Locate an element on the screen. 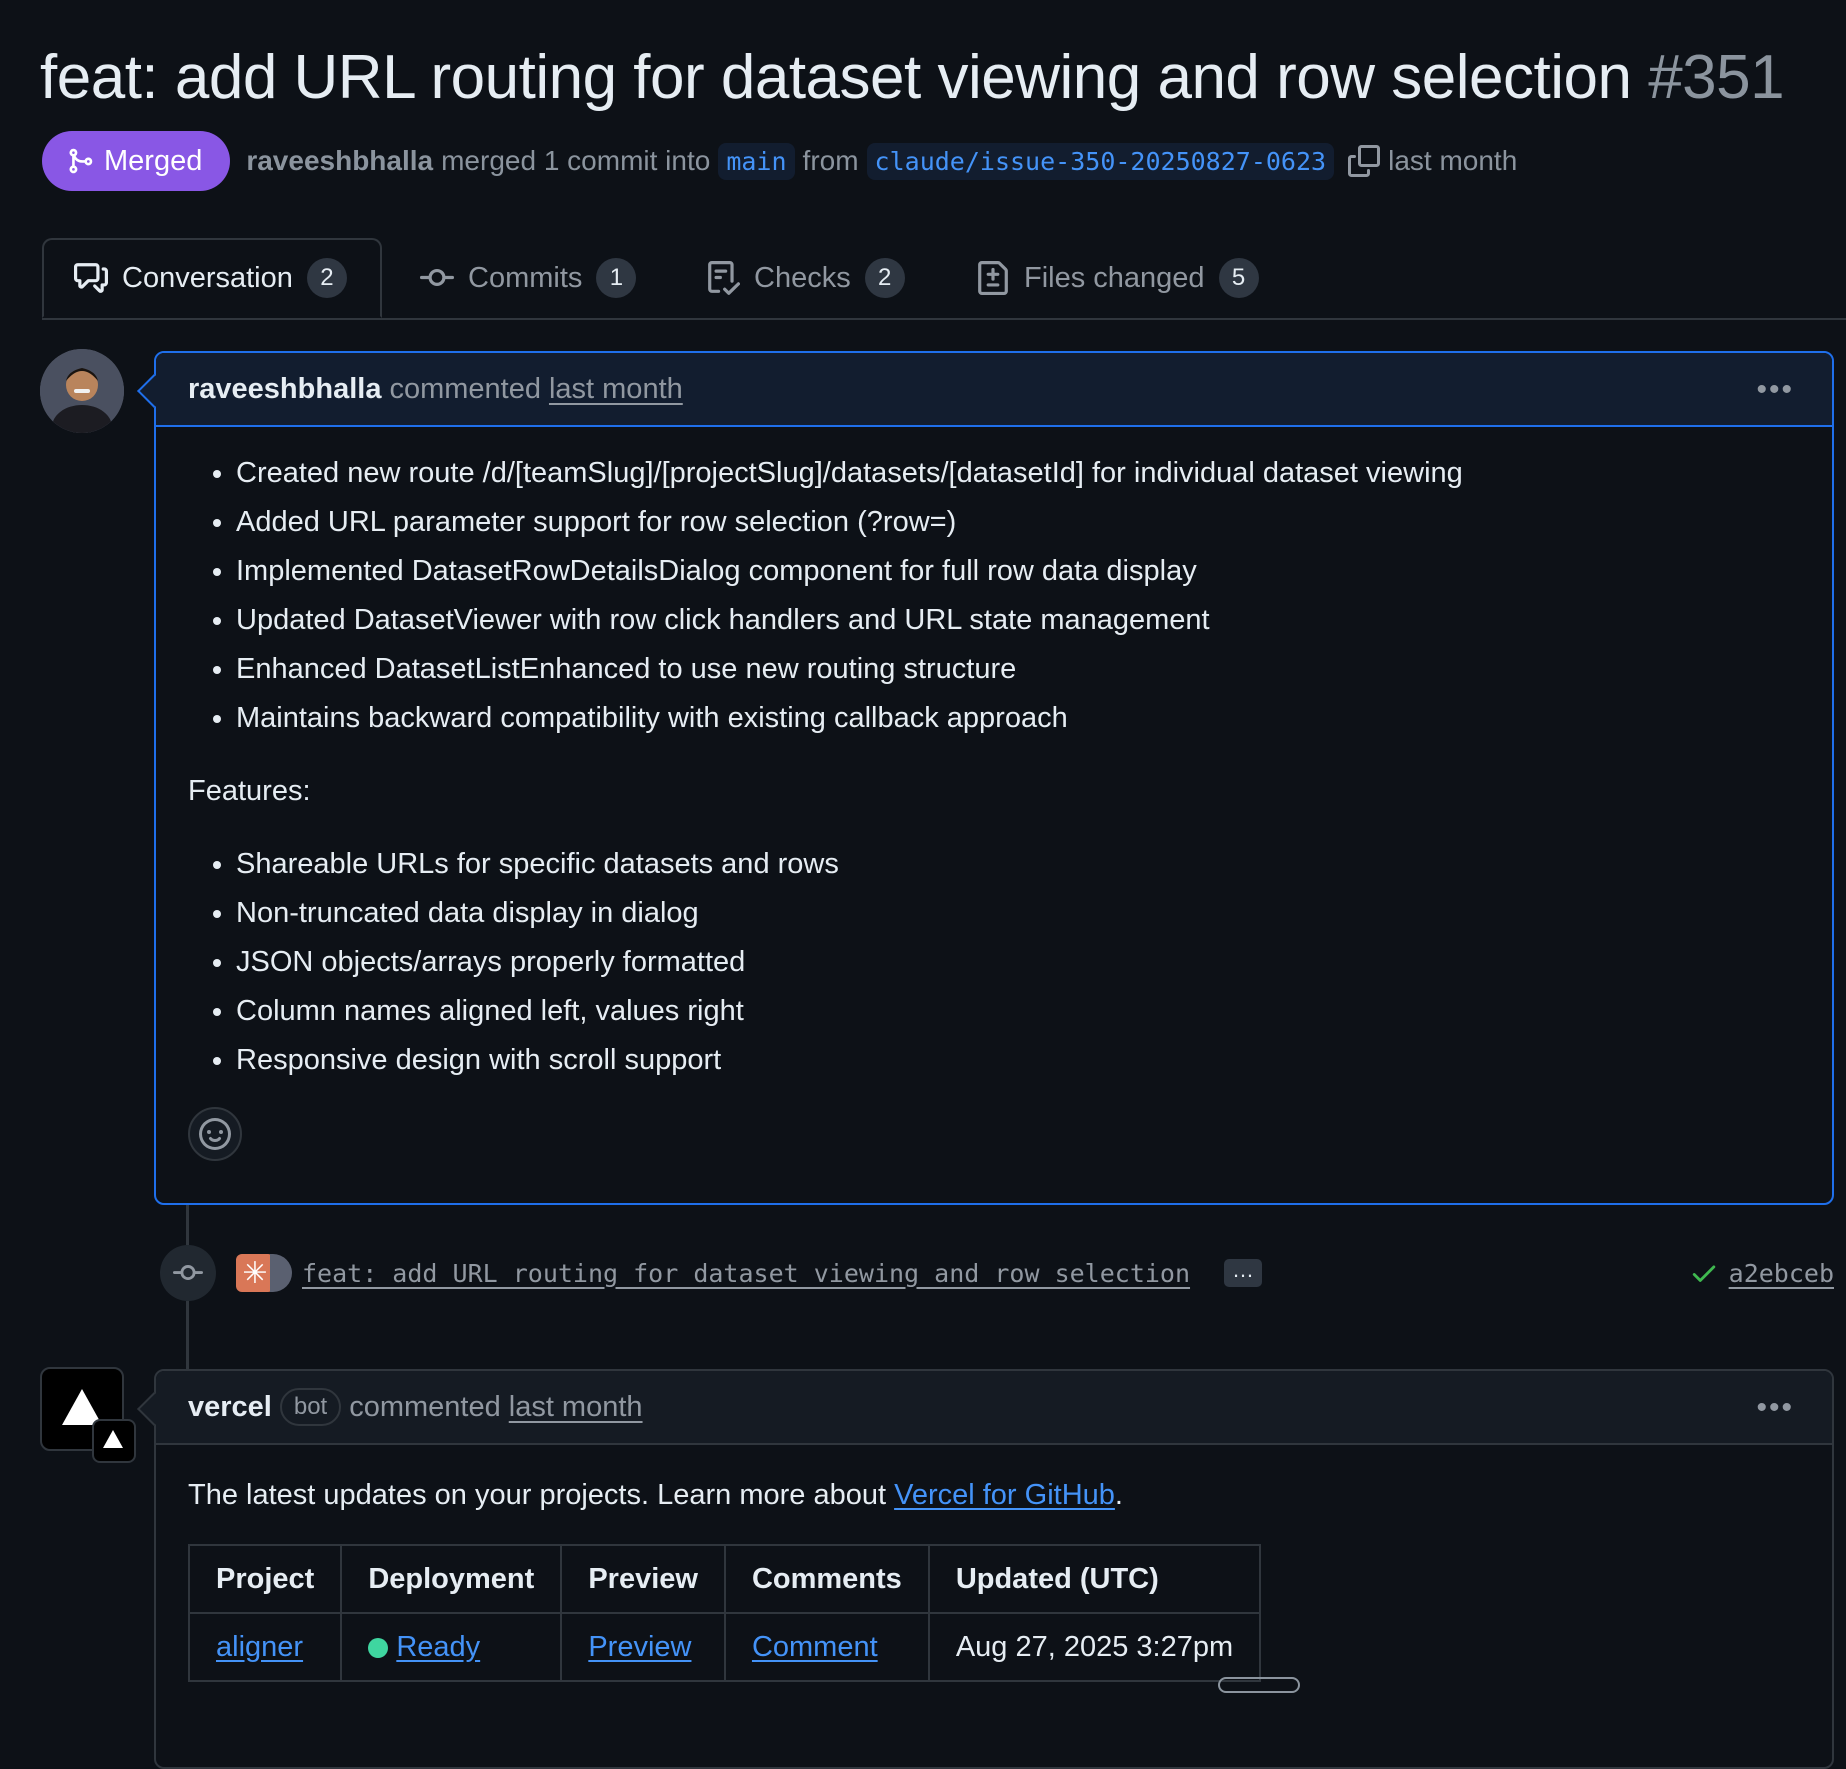 Image resolution: width=1846 pixels, height=1769 pixels. commit-badge is located at coordinates (188, 1273).